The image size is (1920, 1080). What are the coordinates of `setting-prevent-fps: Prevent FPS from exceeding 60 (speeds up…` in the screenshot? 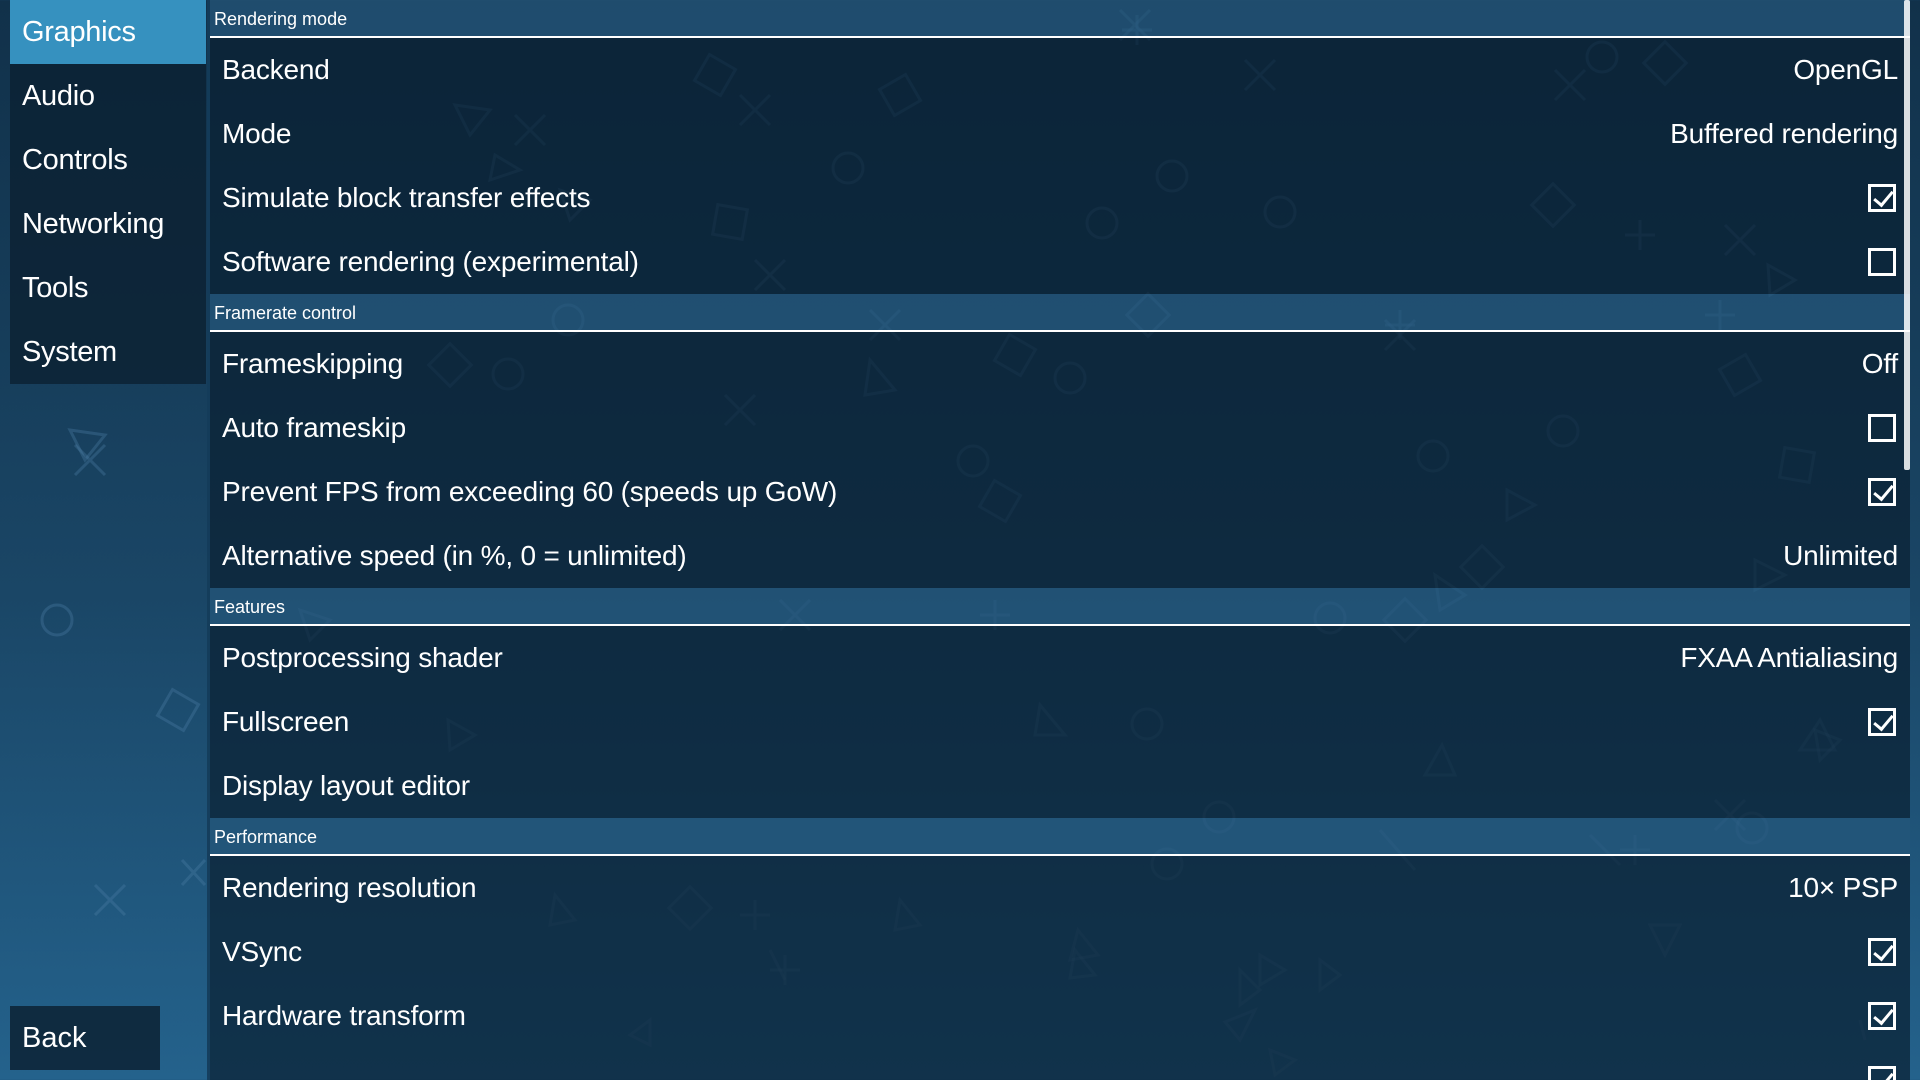 It's located at (1060, 492).